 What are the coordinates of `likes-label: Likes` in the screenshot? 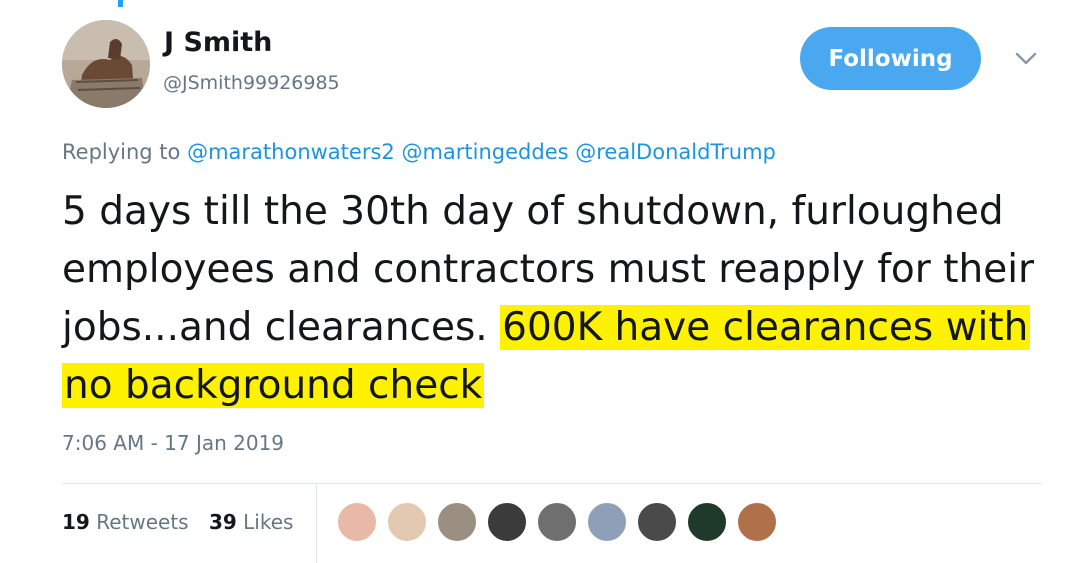 It's located at (268, 522).